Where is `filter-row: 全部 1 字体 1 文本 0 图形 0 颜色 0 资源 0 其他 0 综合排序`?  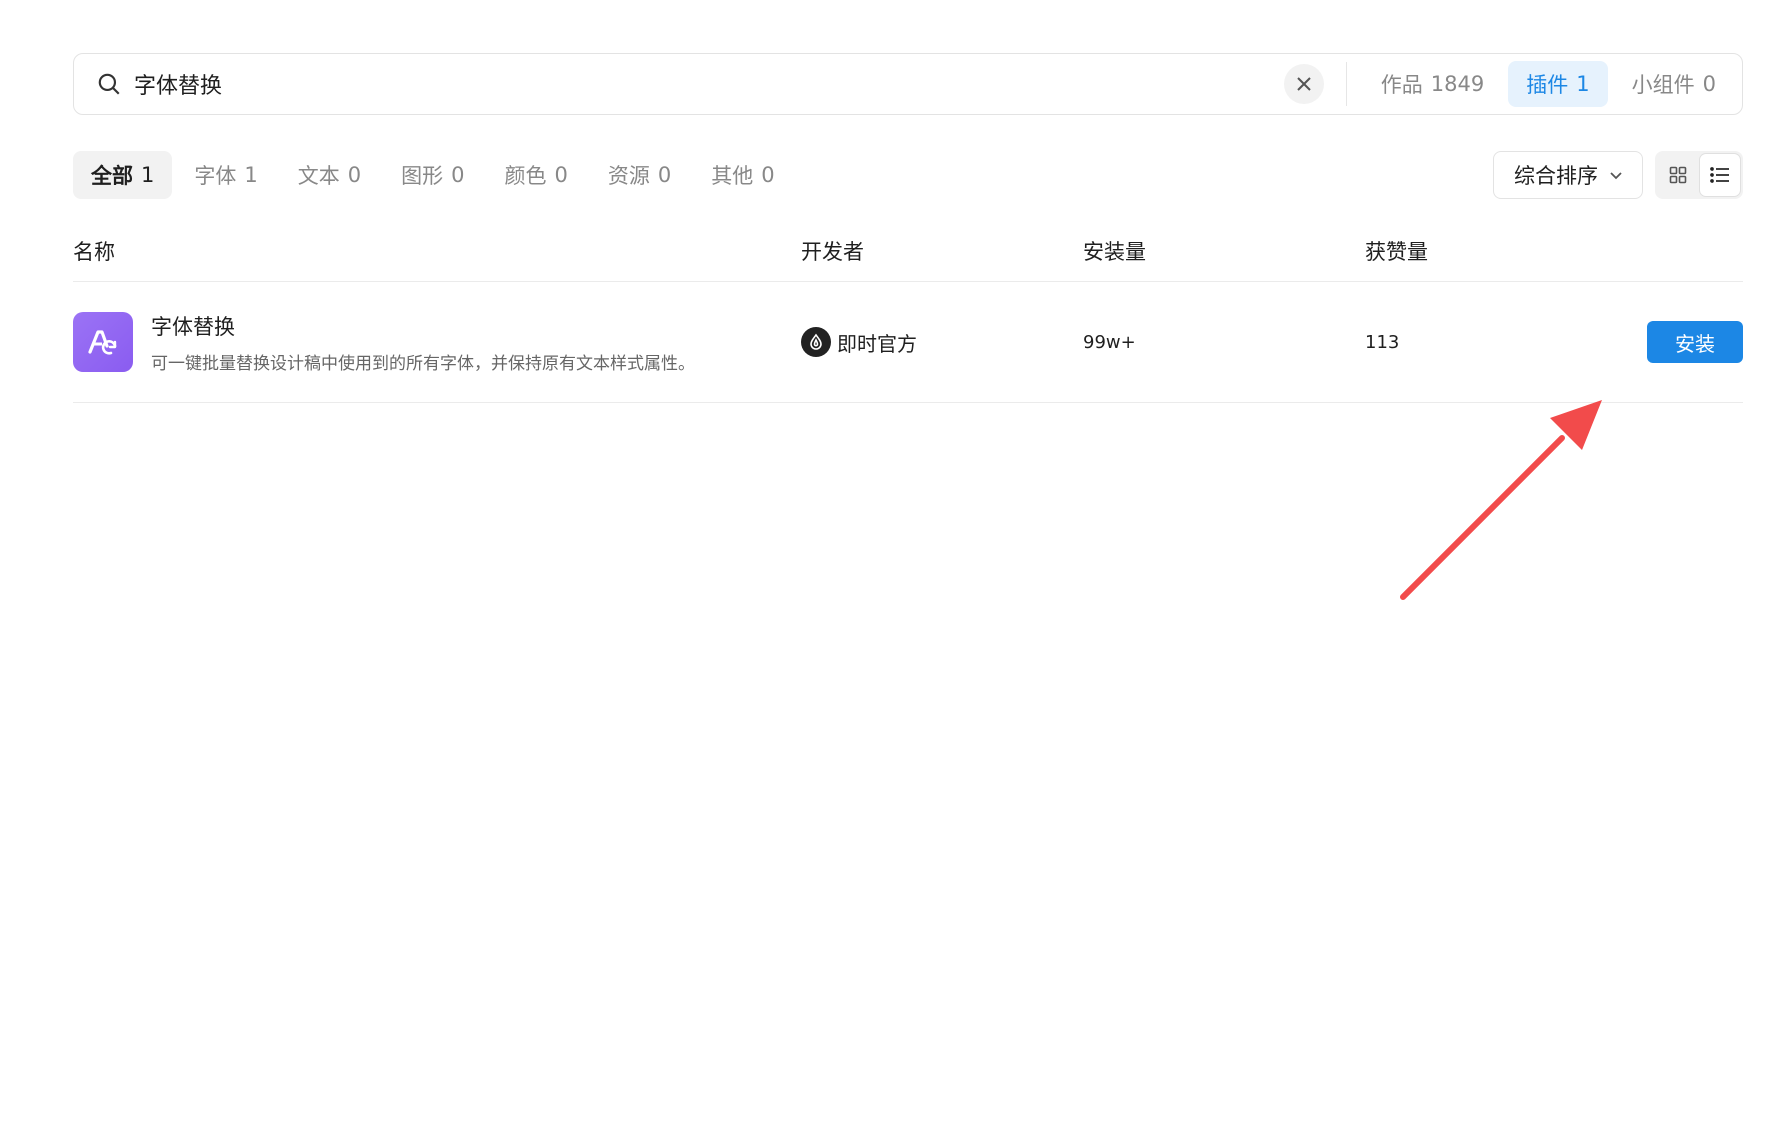
filter-row: 全部 1 字体 1 文本 0 图形 0 颜色 0 资源 0 其他 0 综合排序 is located at coordinates (908, 175).